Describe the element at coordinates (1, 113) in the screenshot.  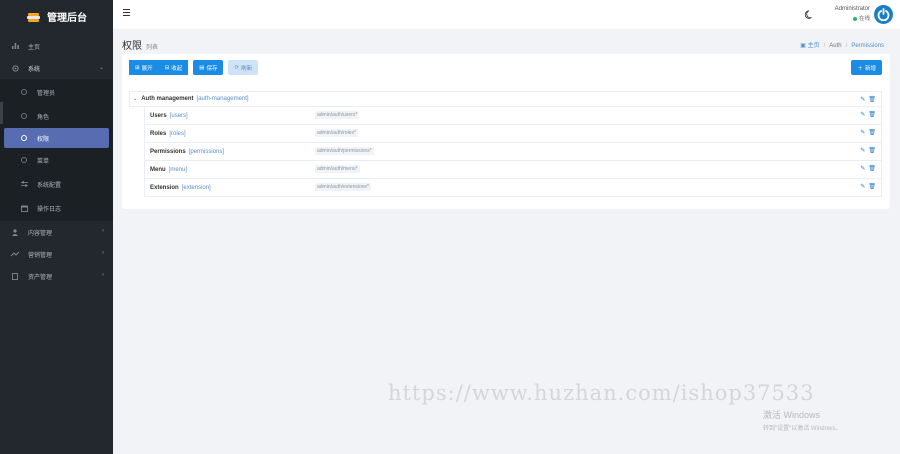
I see `sidebar-drag-handle` at that location.